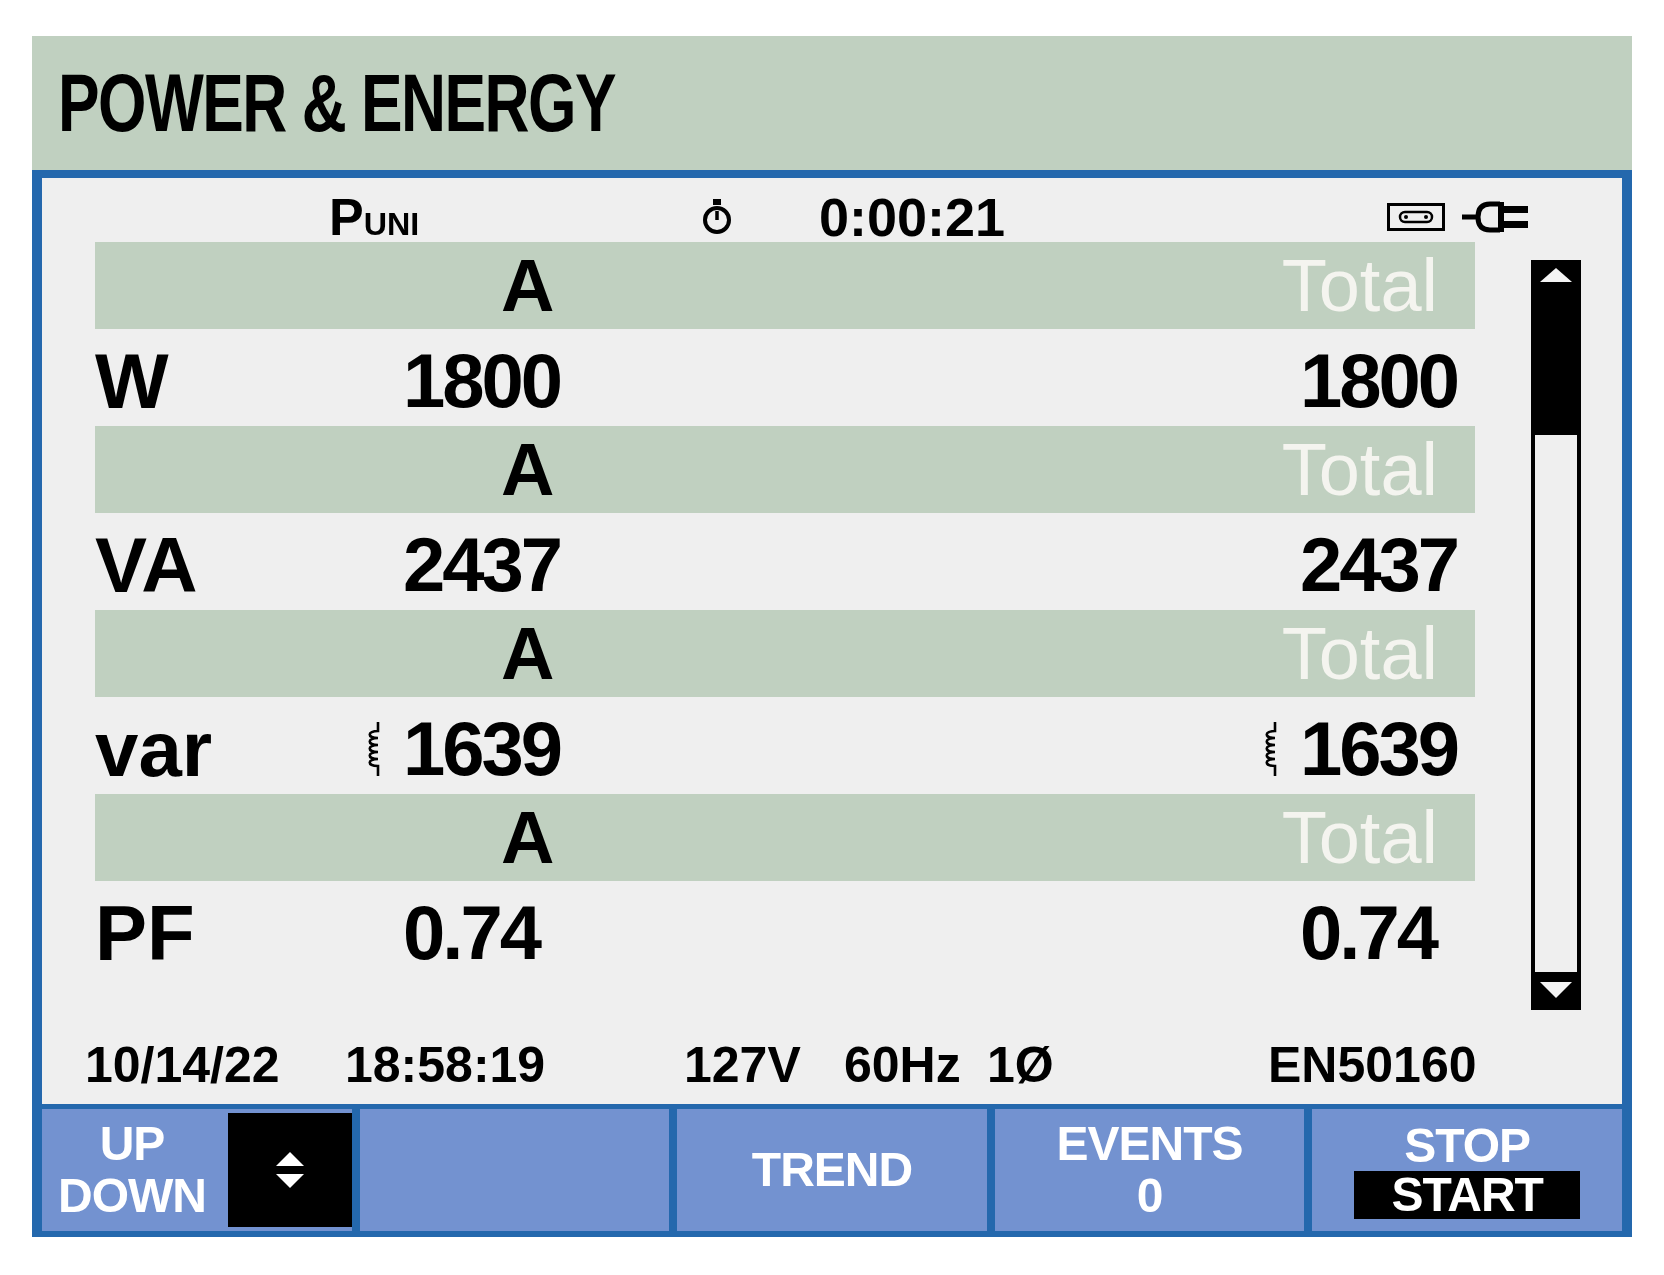 This screenshot has height=1275, width=1664. Describe the element at coordinates (289, 1170) in the screenshot. I see `up-down-arrows-icon` at that location.